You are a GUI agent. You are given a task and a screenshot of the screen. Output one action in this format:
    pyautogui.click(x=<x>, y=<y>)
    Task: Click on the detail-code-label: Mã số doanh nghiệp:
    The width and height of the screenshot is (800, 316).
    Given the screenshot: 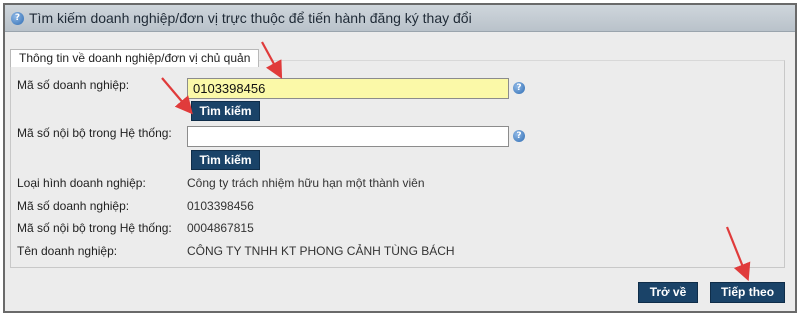 What is the action you would take?
    pyautogui.click(x=73, y=206)
    